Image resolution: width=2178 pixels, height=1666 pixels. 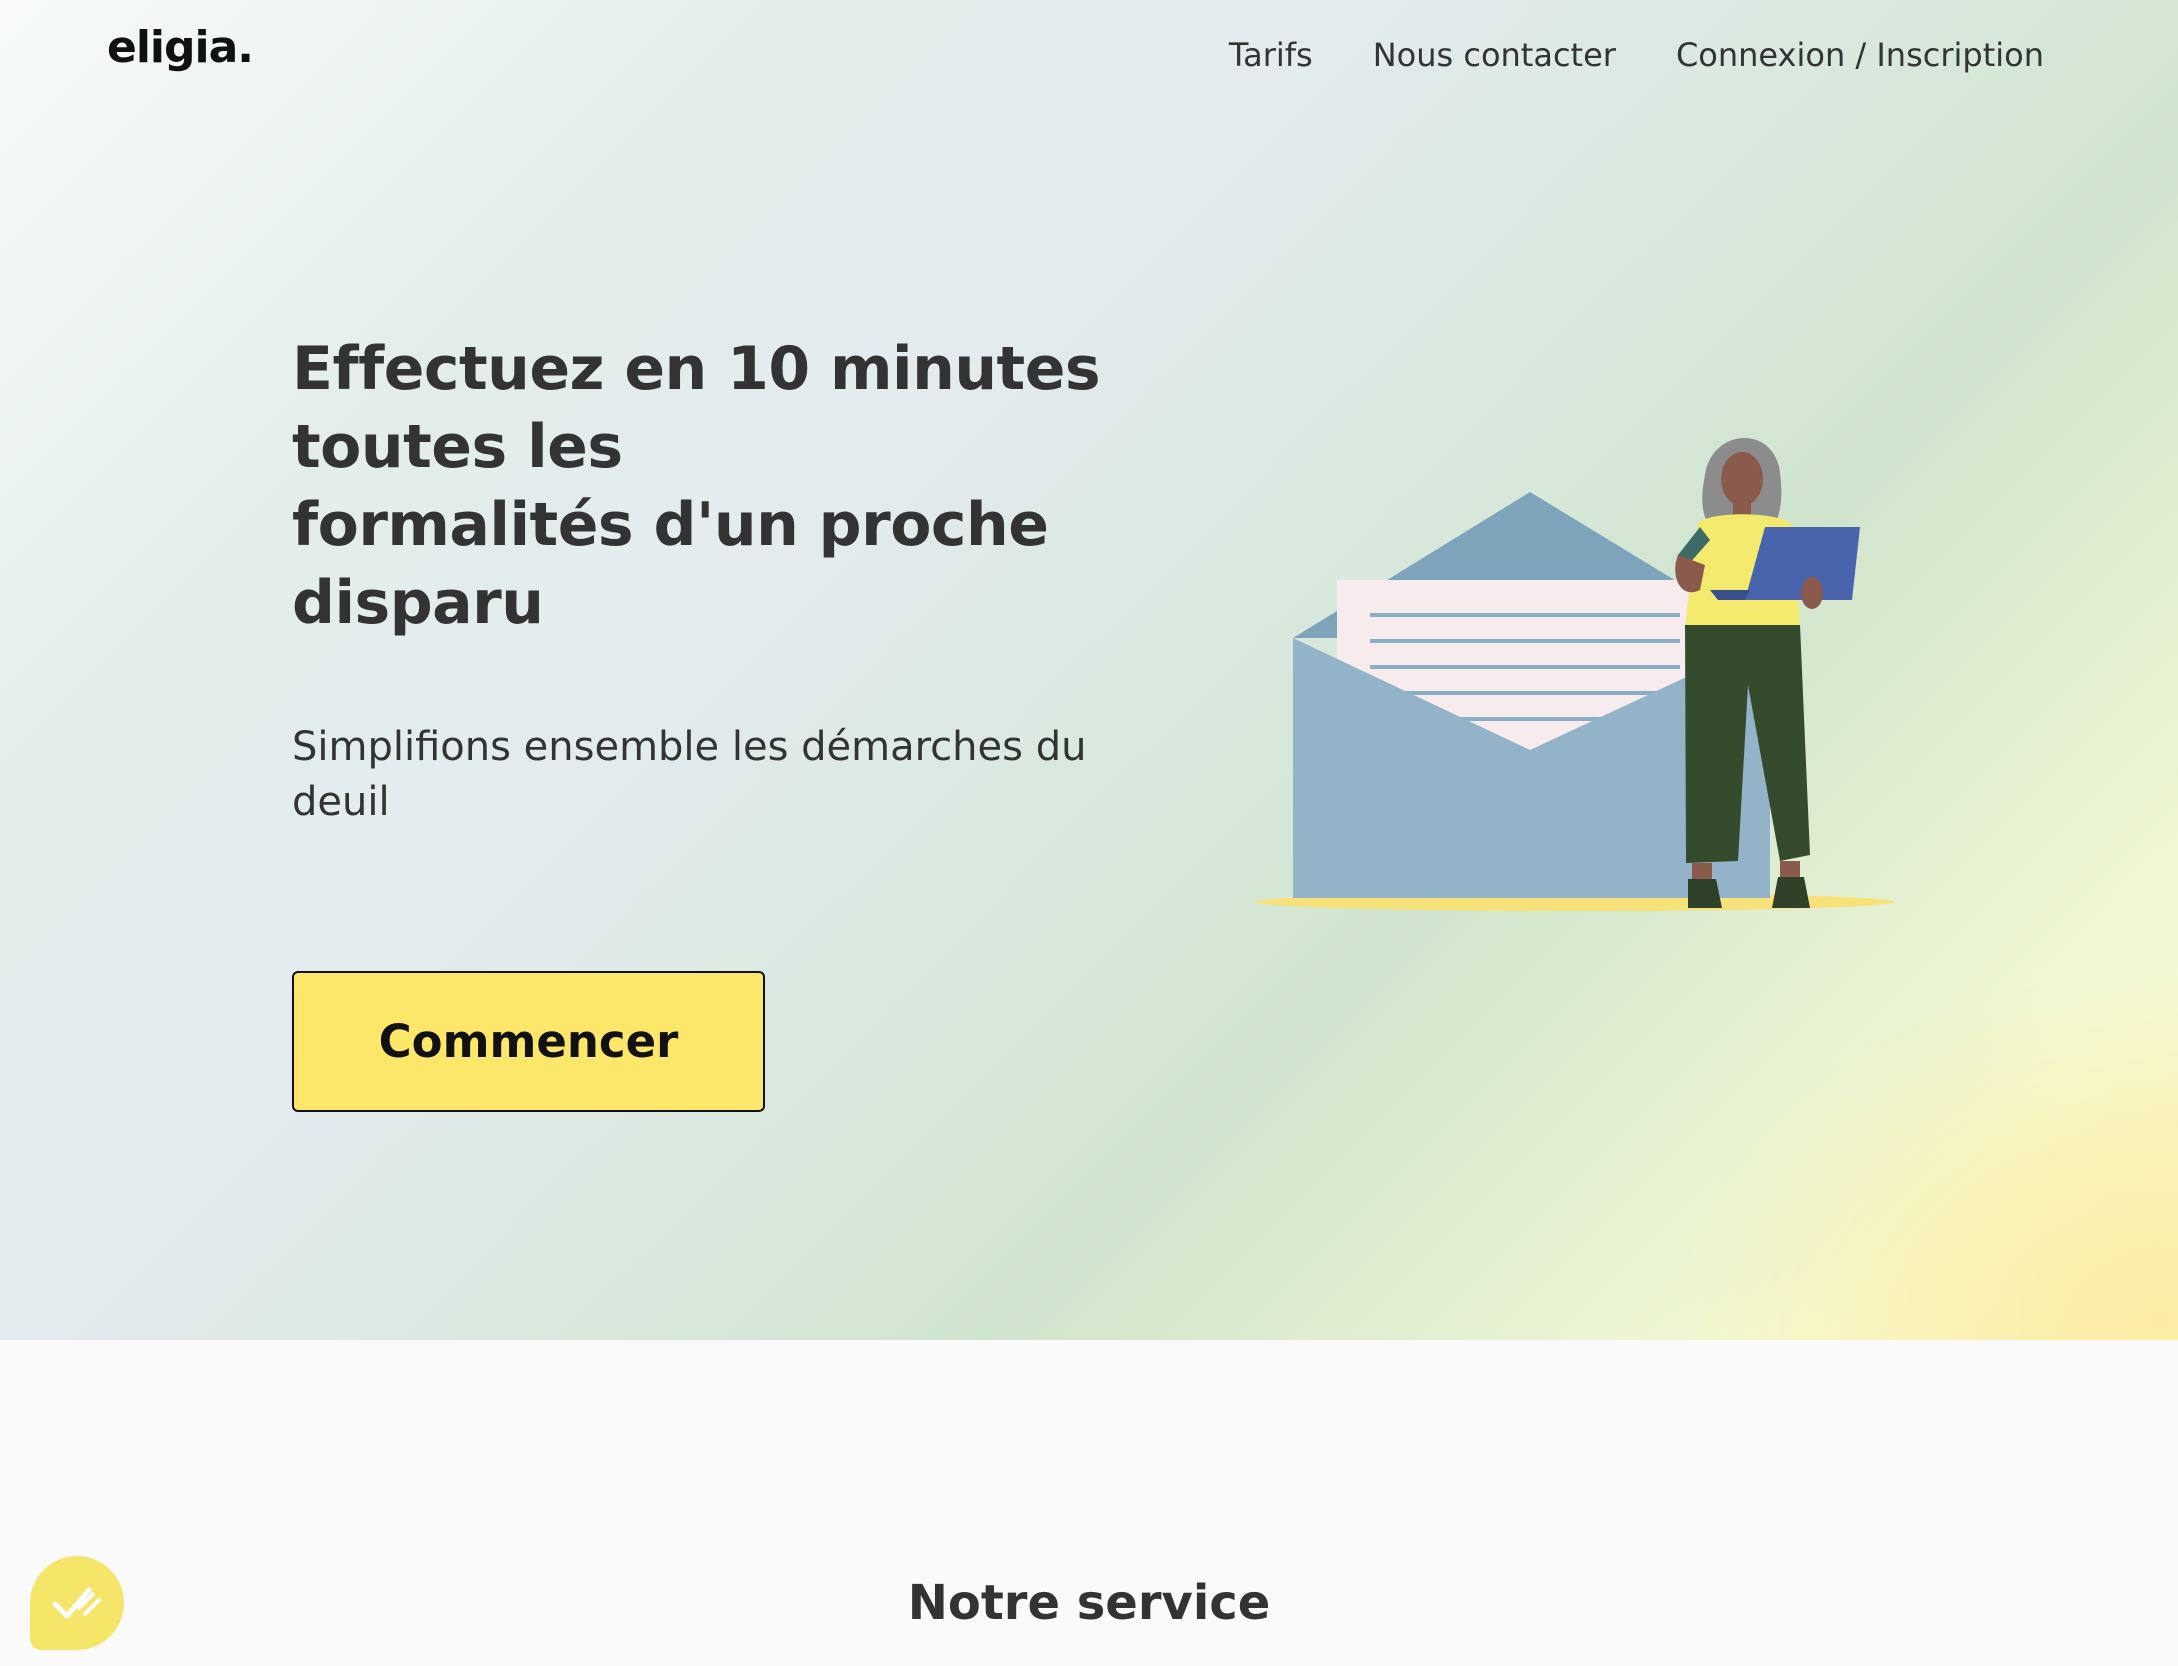 What do you see at coordinates (1089, 1603) in the screenshot?
I see `service-section-title: Notre service` at bounding box center [1089, 1603].